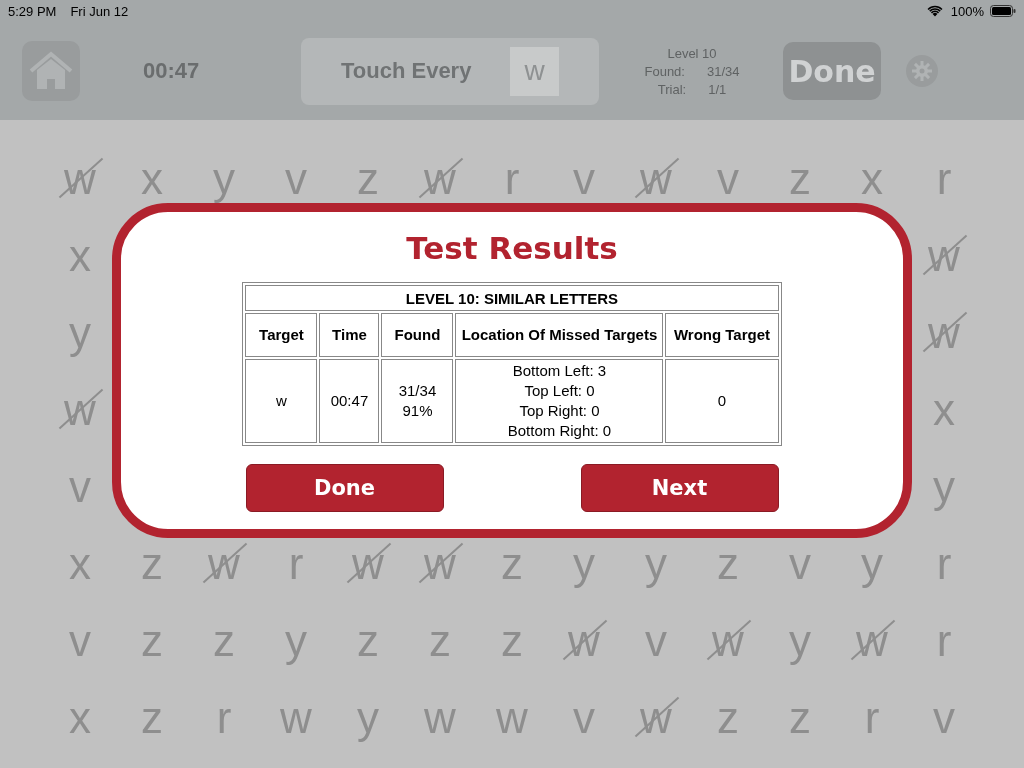  Describe the element at coordinates (1003, 11) in the screenshot. I see `battery-icon` at that location.